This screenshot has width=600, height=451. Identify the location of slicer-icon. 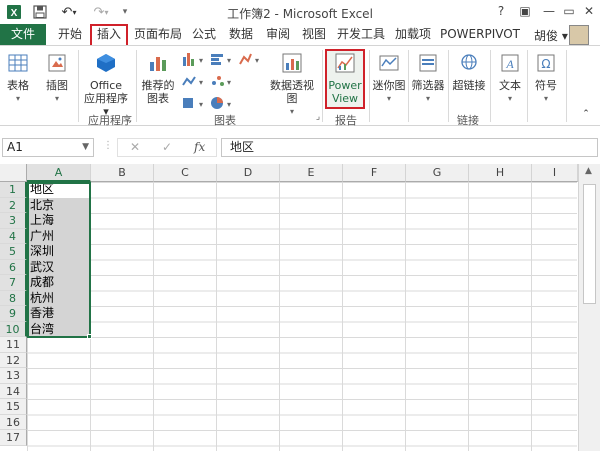
(428, 64).